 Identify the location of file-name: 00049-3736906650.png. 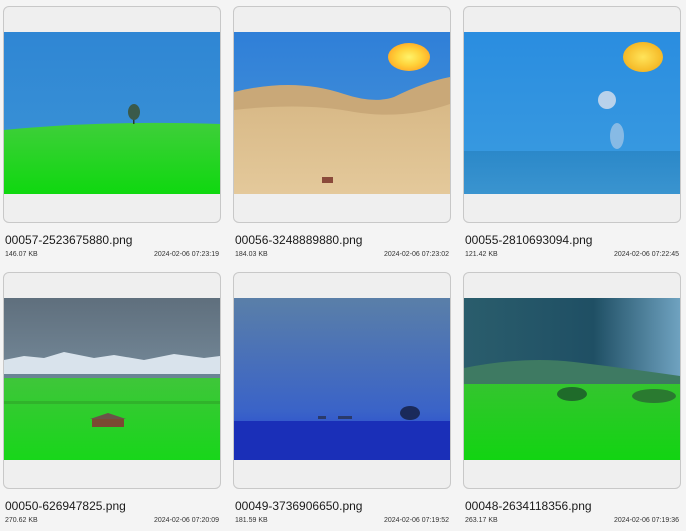
(299, 506).